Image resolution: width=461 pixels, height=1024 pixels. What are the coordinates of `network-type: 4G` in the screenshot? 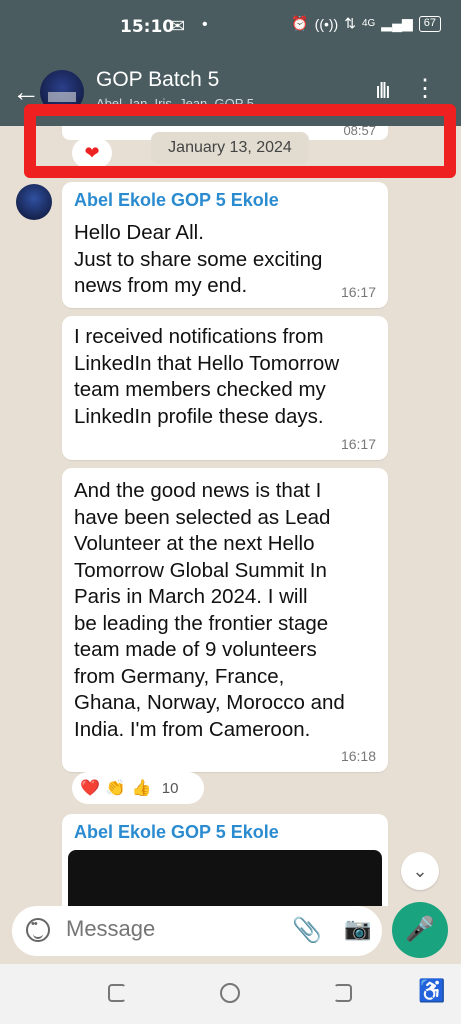 It's located at (368, 23).